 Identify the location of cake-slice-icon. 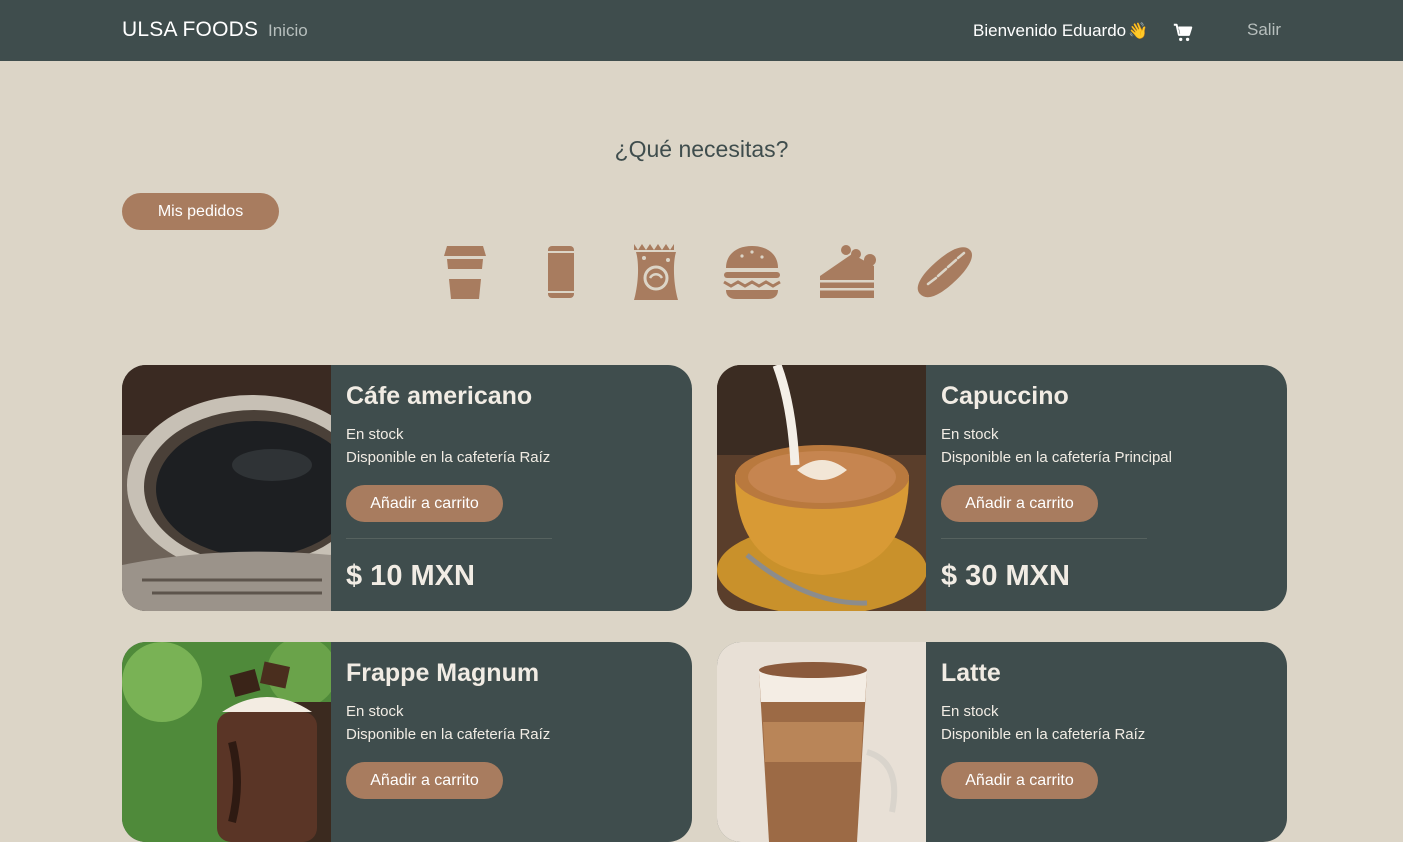
(848, 272).